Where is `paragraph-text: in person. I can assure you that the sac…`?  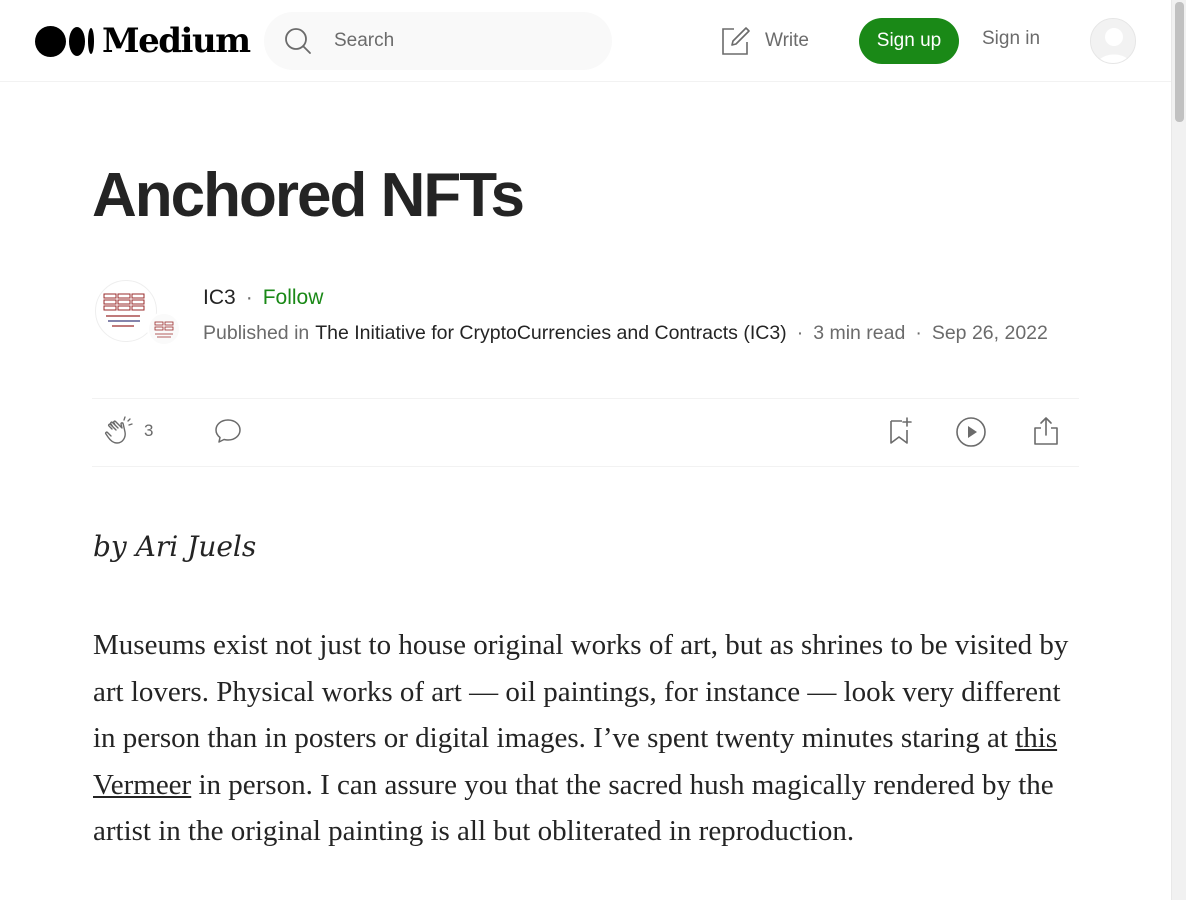
paragraph-text: in person. I can assure you that the sac… is located at coordinates (573, 808).